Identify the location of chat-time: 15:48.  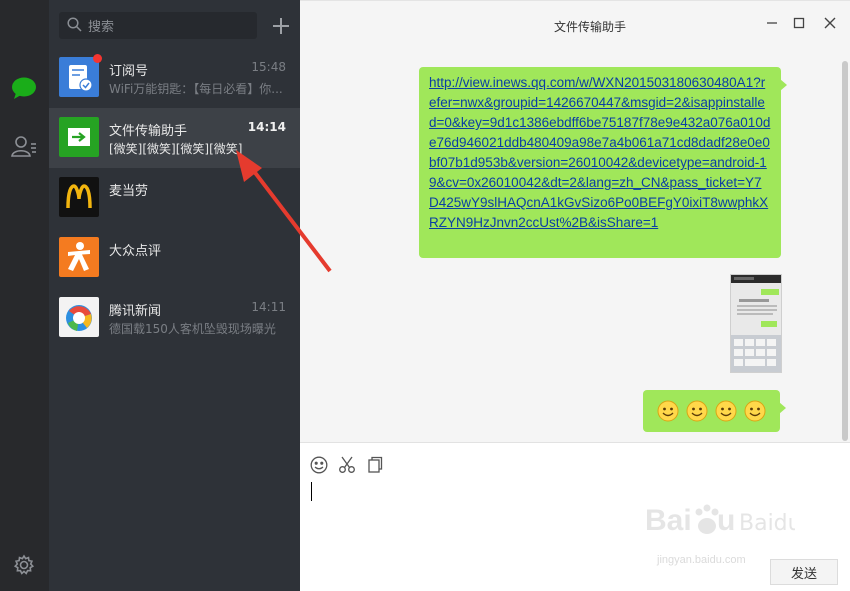
(268, 67).